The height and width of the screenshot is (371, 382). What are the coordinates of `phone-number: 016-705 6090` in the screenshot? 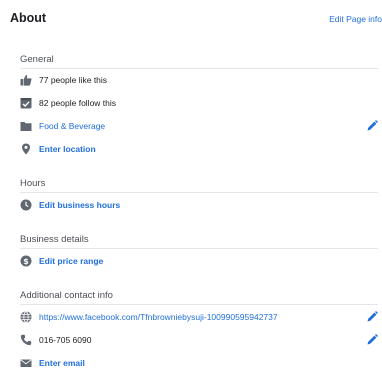 It's located at (65, 340).